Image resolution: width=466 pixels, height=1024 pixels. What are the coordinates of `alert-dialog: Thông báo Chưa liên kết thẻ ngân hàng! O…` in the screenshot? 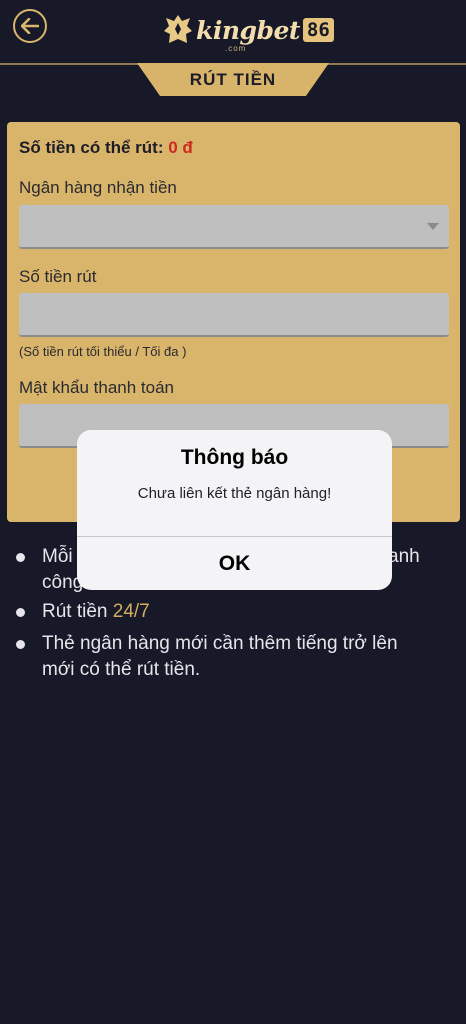 It's located at (234, 510).